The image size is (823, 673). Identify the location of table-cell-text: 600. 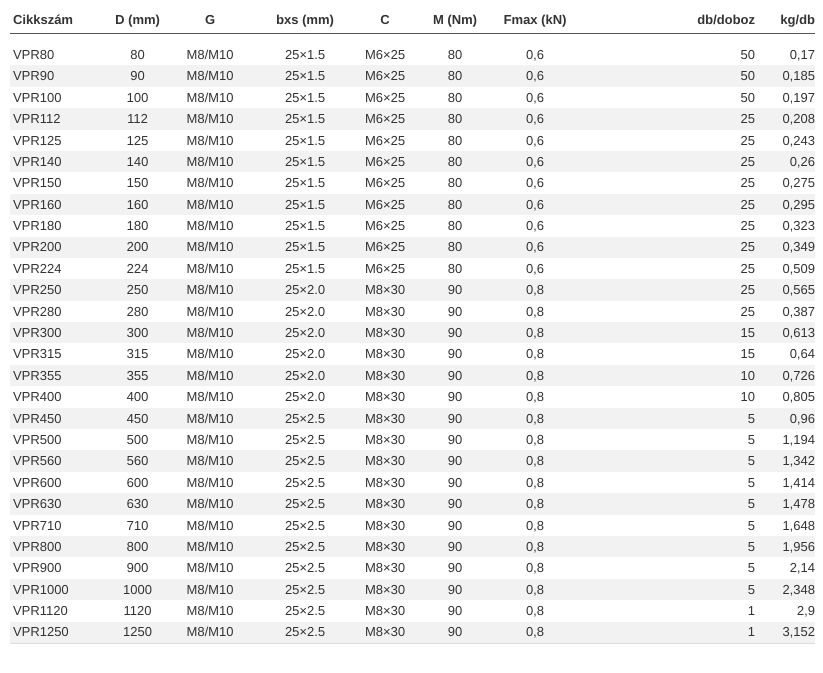
(138, 483).